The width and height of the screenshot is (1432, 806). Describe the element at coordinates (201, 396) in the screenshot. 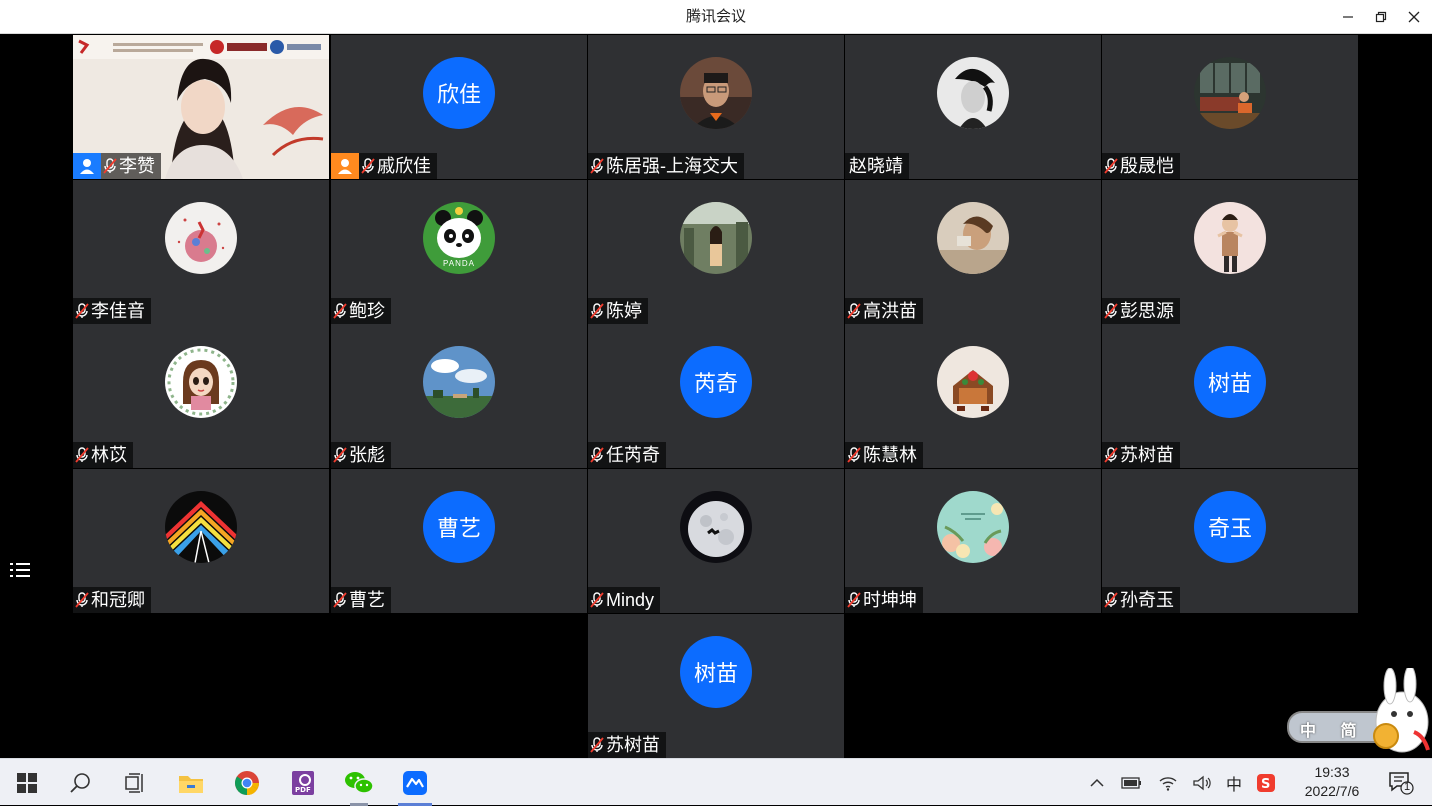

I see `participant-tile: 林苡` at that location.